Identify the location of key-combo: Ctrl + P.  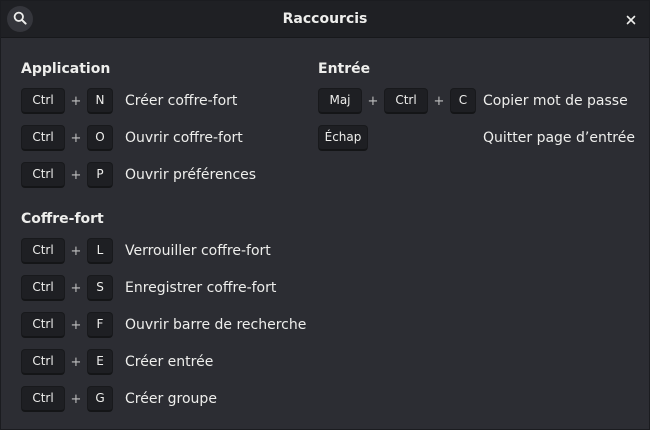
(67, 175).